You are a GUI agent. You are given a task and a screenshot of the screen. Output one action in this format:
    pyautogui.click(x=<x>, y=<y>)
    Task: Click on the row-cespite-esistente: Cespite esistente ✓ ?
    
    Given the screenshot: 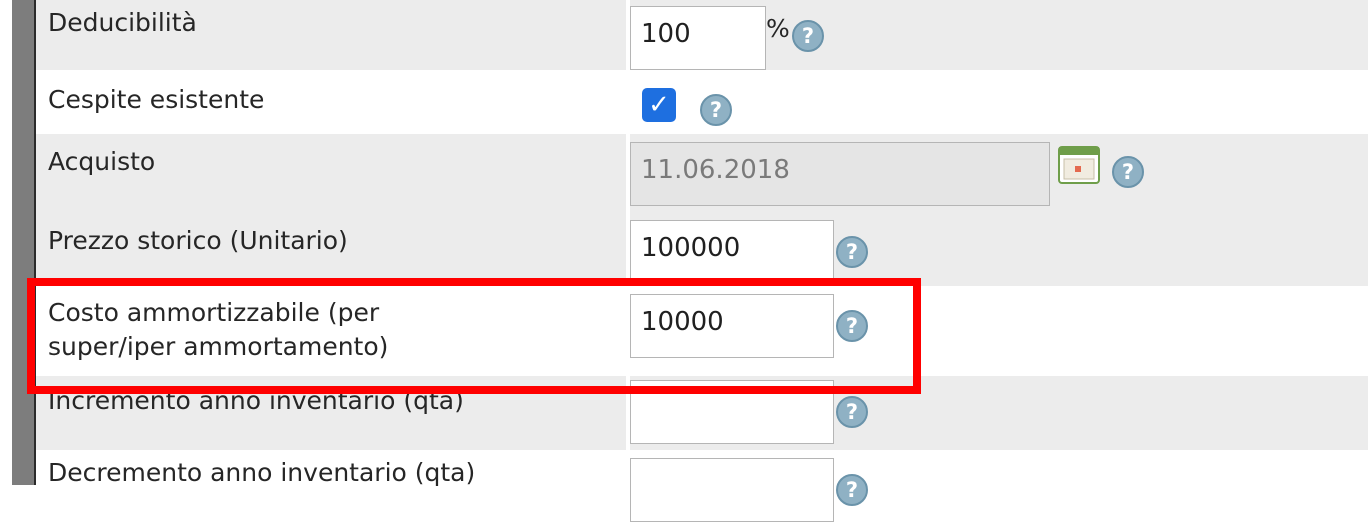 What is the action you would take?
    pyautogui.click(x=702, y=102)
    